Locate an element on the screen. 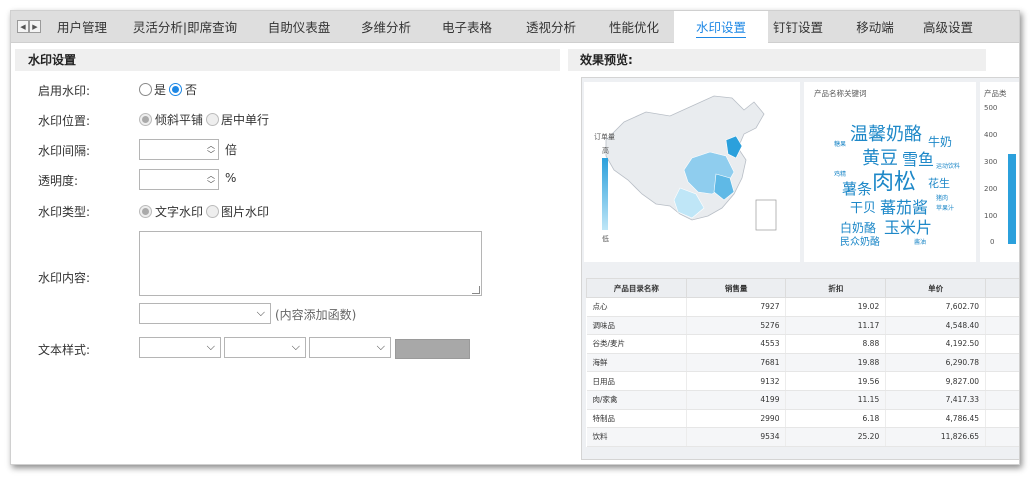 Image resolution: width=1035 pixels, height=477 pixels. spacing-stepper: ︿ ﹀ is located at coordinates (179, 149).